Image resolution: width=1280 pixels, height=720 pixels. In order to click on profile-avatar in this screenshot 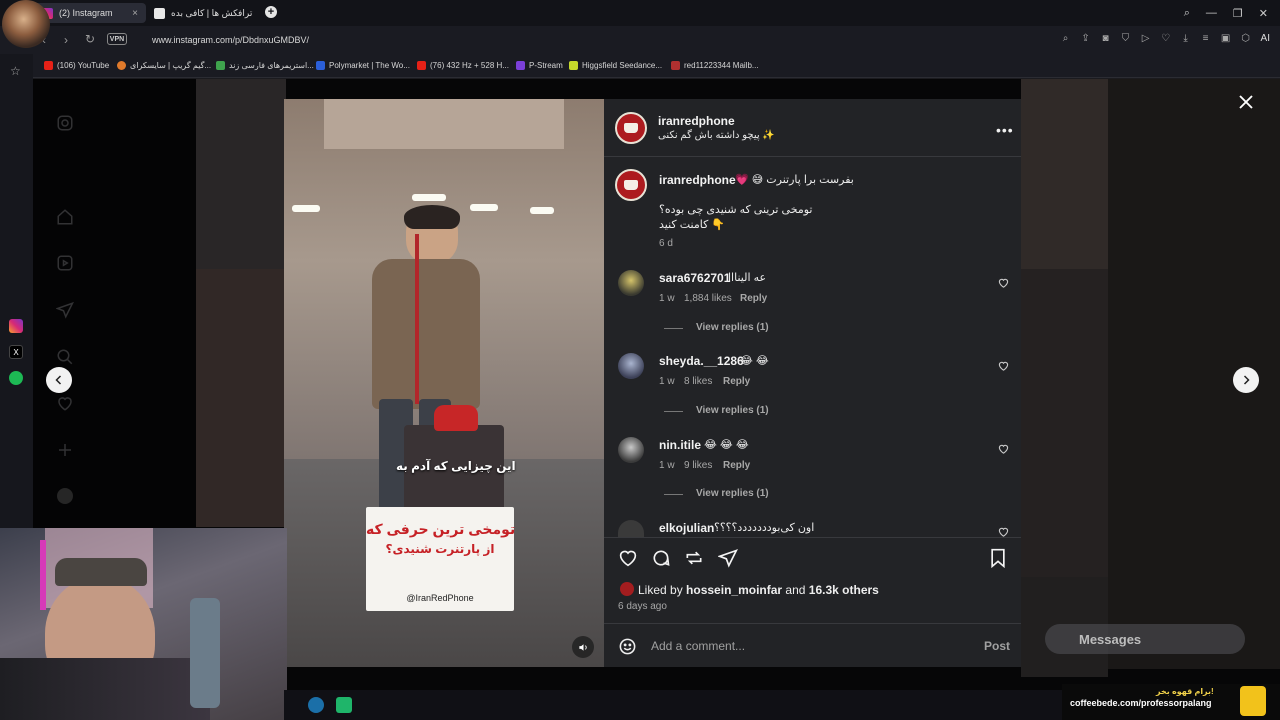, I will do `click(26, 24)`.